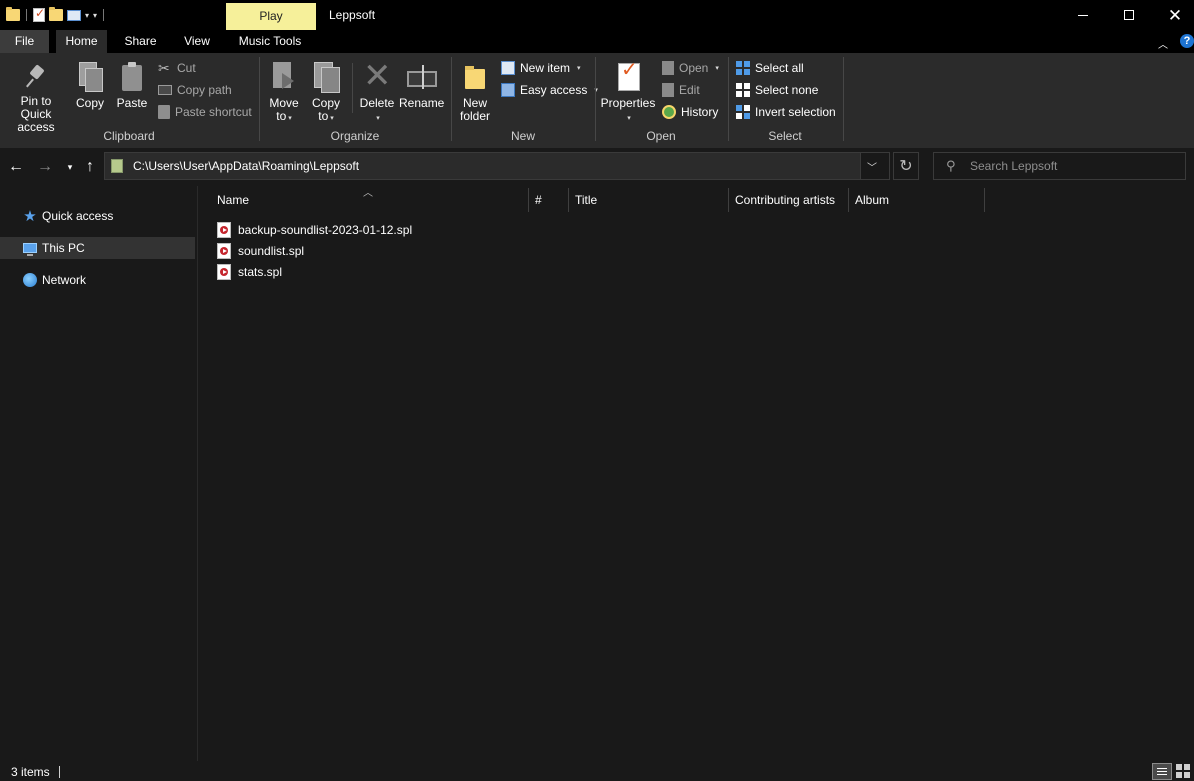 The width and height of the screenshot is (1194, 781). I want to click on edit-button: Edit, so click(681, 90).